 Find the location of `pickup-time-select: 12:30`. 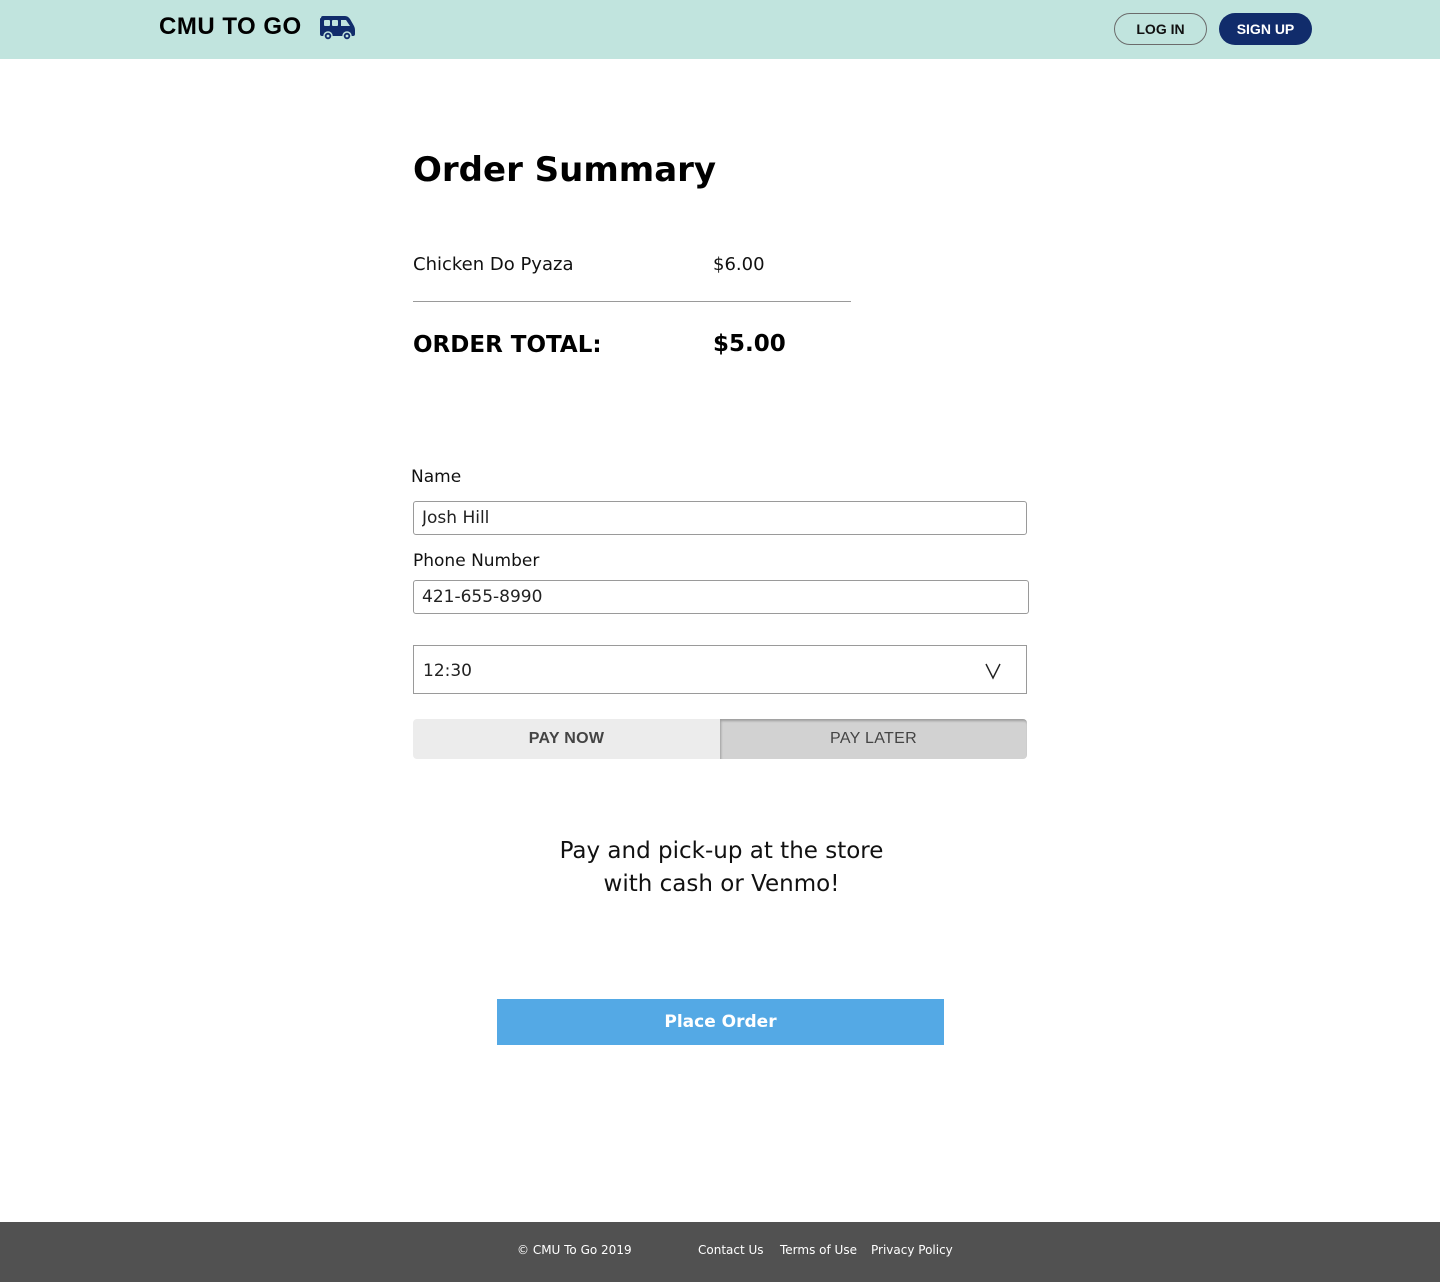

pickup-time-select: 12:30 is located at coordinates (720, 669).